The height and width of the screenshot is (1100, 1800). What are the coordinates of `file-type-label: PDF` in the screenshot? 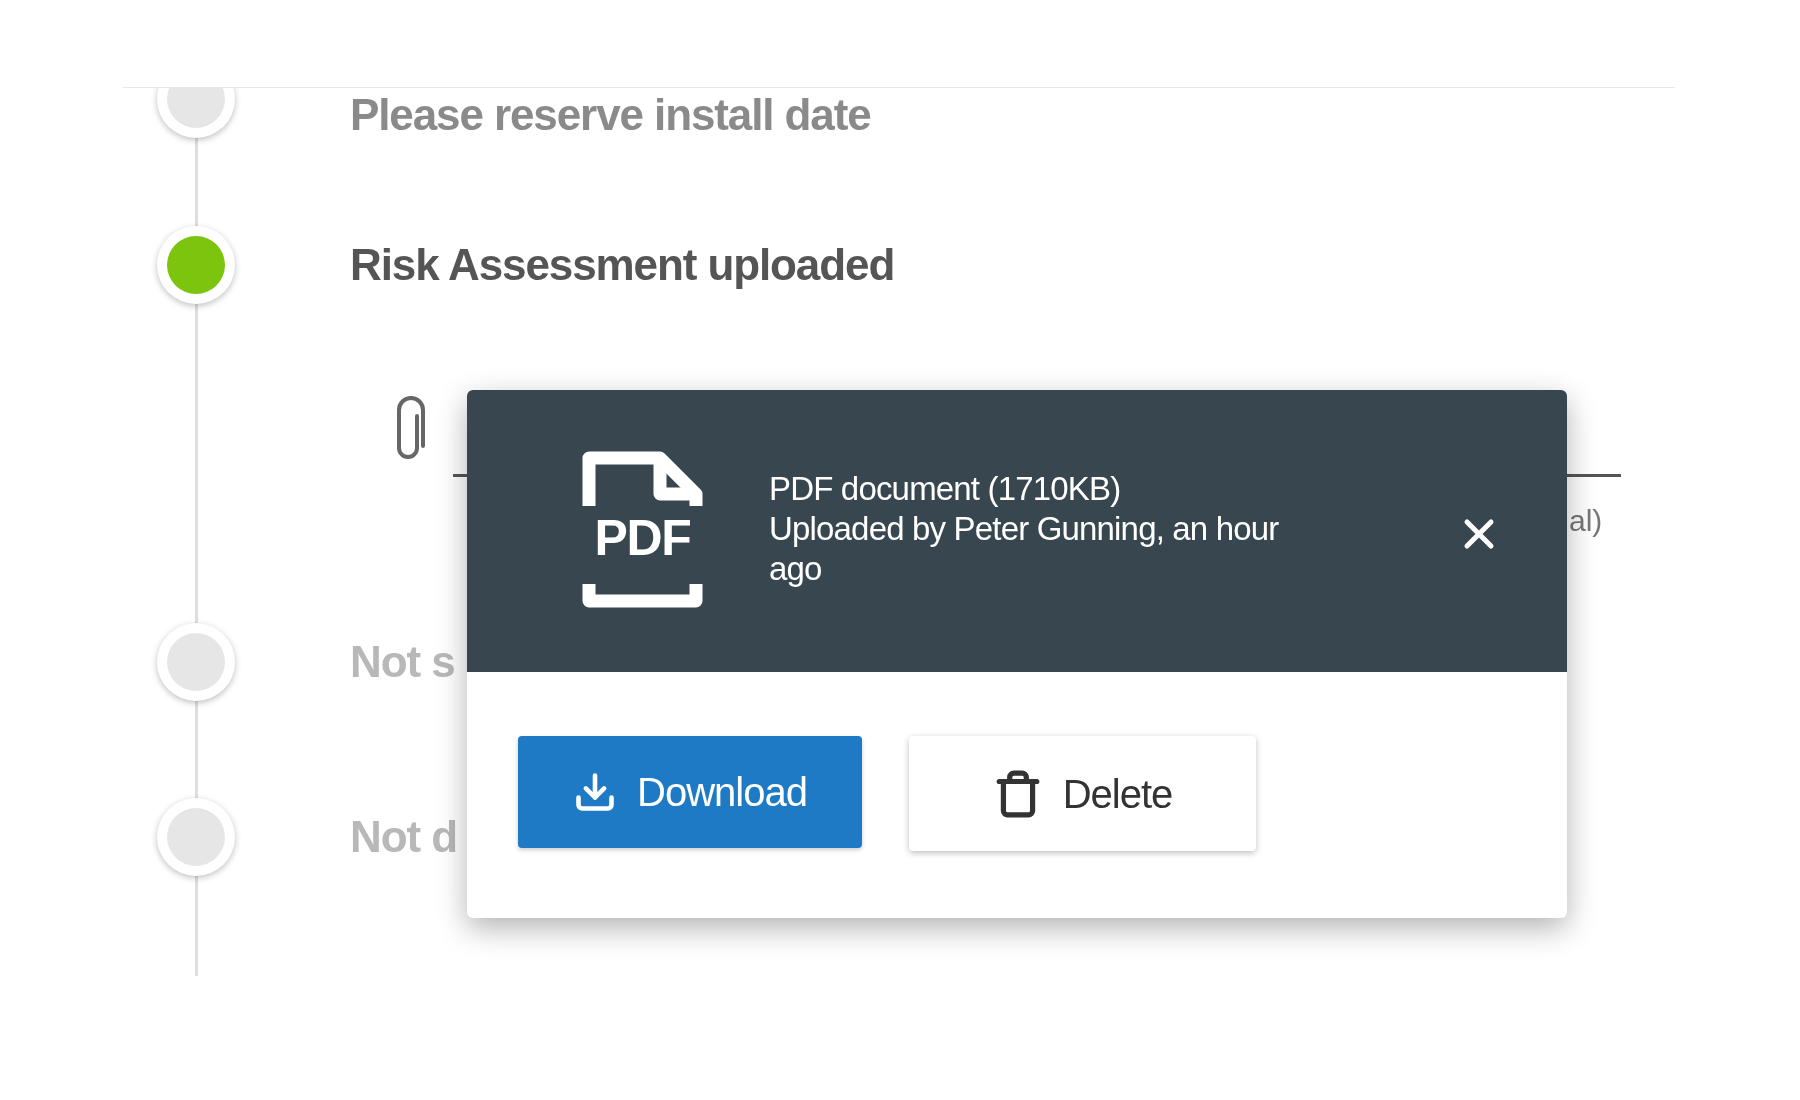 It's located at (642, 538).